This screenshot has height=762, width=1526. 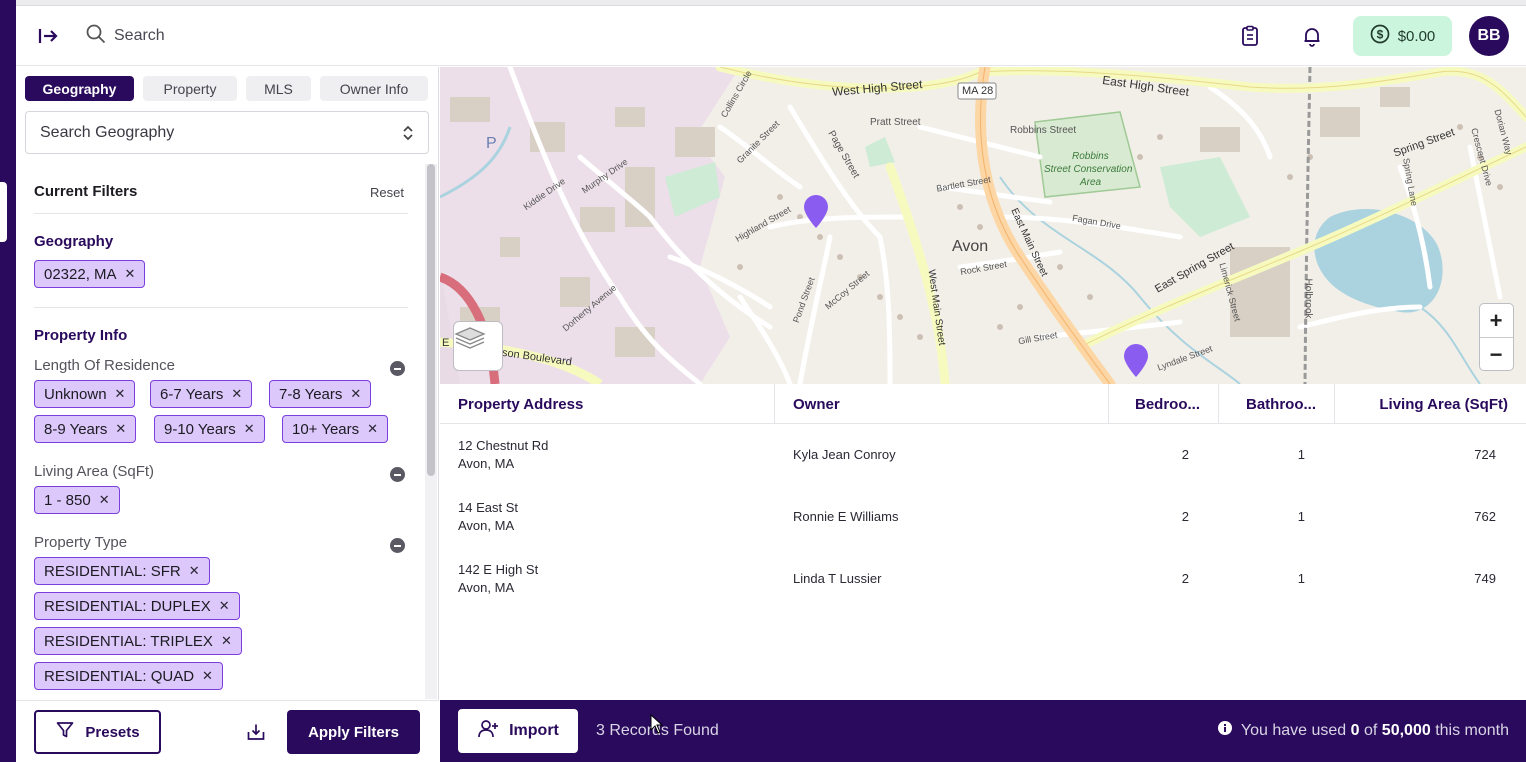 I want to click on avatar: BB, so click(x=1489, y=36).